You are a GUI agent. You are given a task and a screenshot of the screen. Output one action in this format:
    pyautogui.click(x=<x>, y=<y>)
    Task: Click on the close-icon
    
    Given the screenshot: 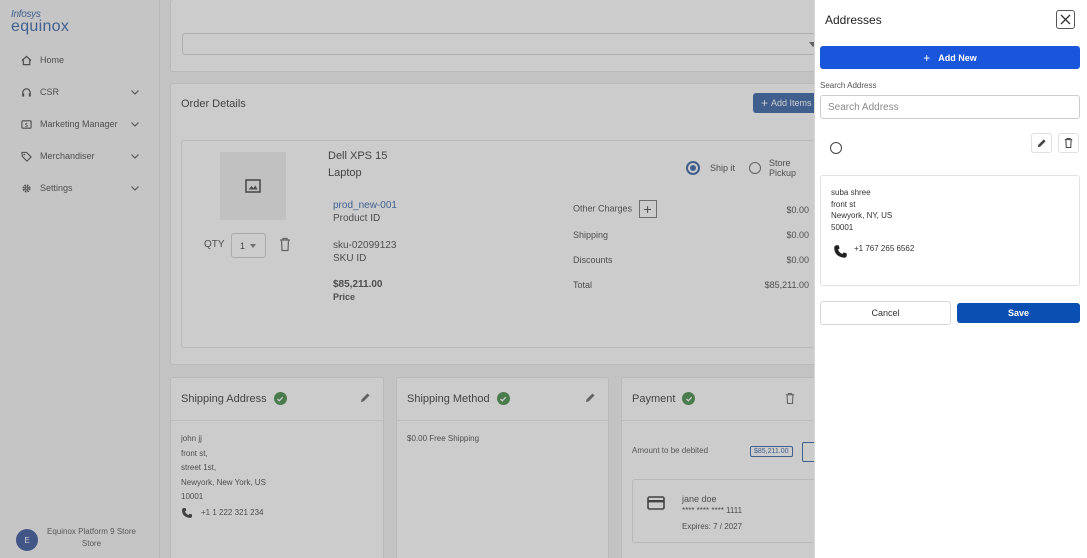 What is the action you would take?
    pyautogui.click(x=1065, y=19)
    